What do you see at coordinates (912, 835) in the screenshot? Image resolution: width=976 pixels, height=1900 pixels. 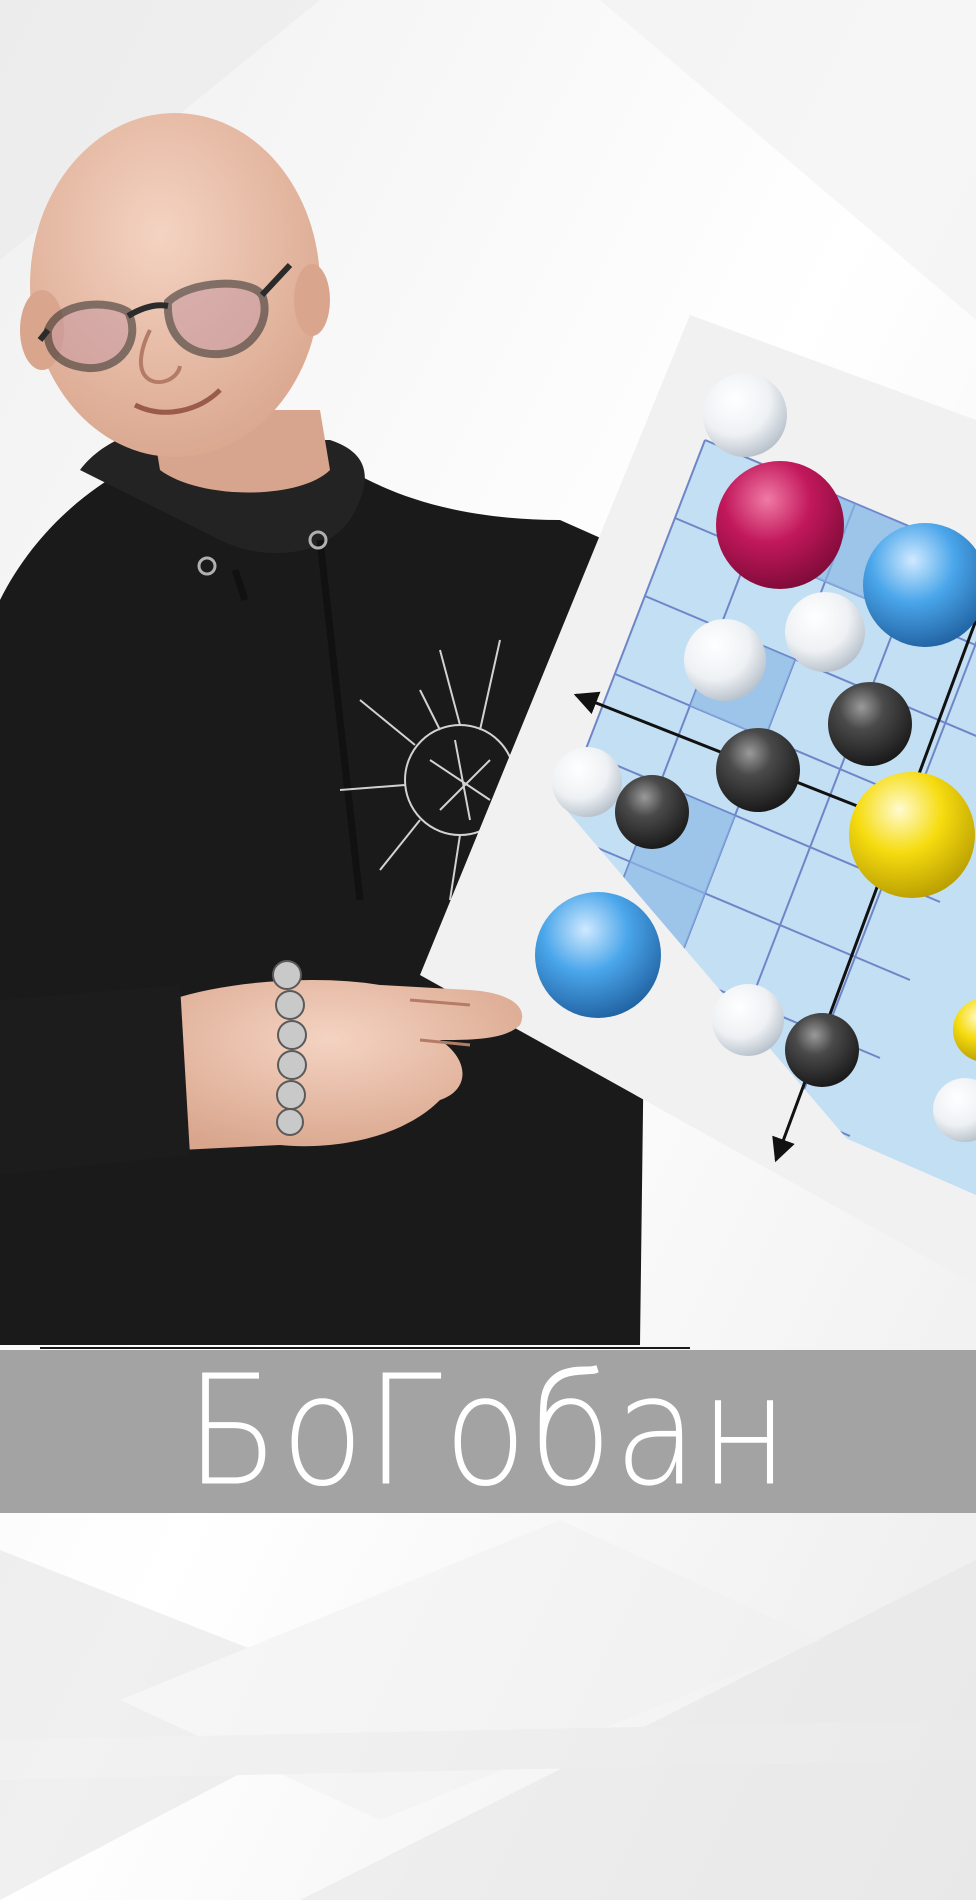 I see `stone-yellow` at bounding box center [912, 835].